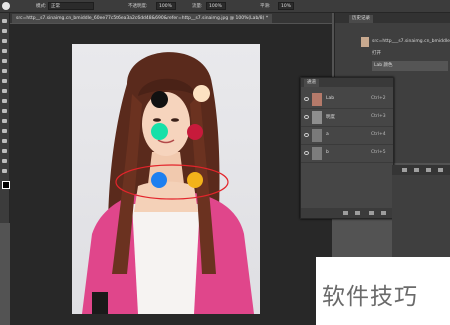 The image size is (450, 325). I want to click on channel-name: Lab, so click(330, 98).